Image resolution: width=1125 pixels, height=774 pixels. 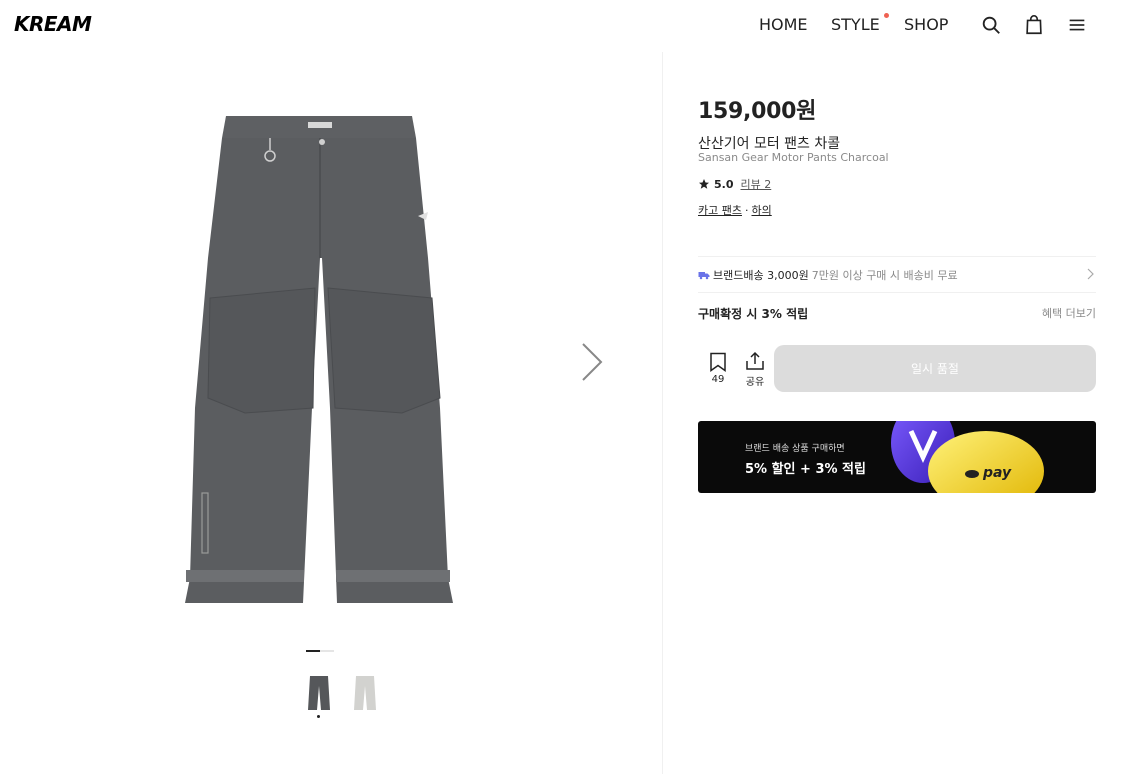 I want to click on top-header: KREAM HOME STYLE SHOP, so click(x=562, y=26).